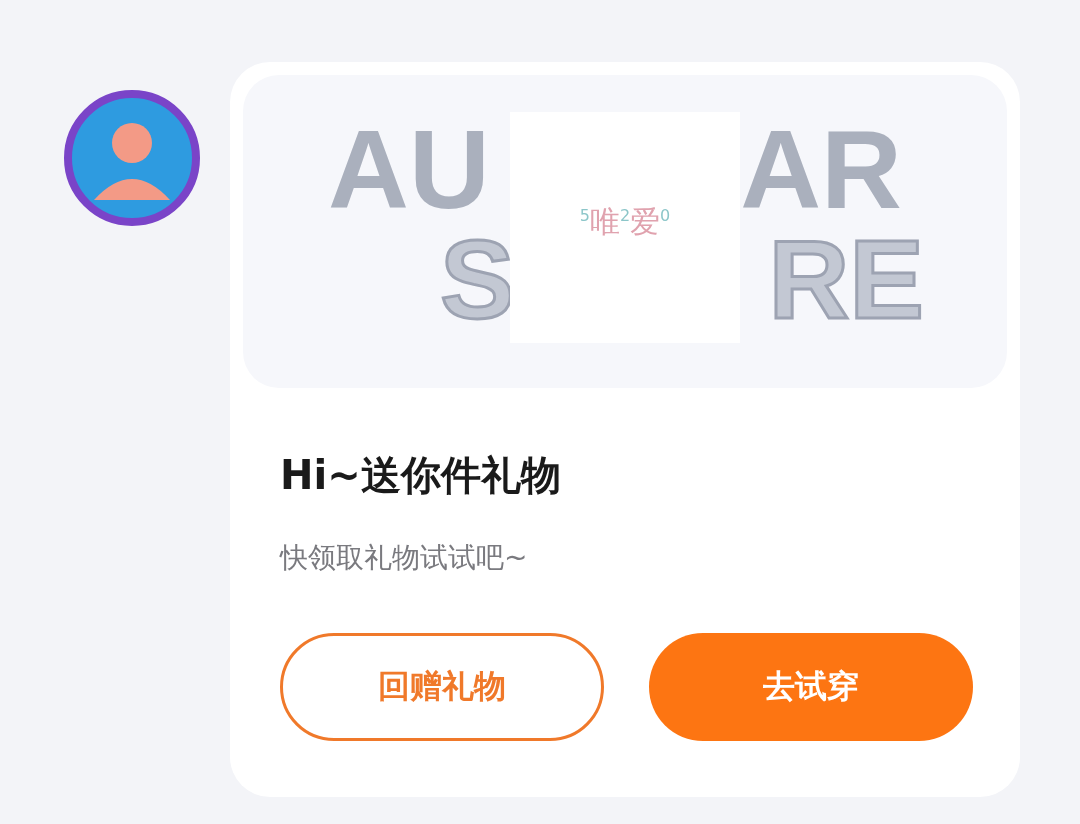 The image size is (1080, 824). I want to click on banner-letters: AU, so click(409, 170).